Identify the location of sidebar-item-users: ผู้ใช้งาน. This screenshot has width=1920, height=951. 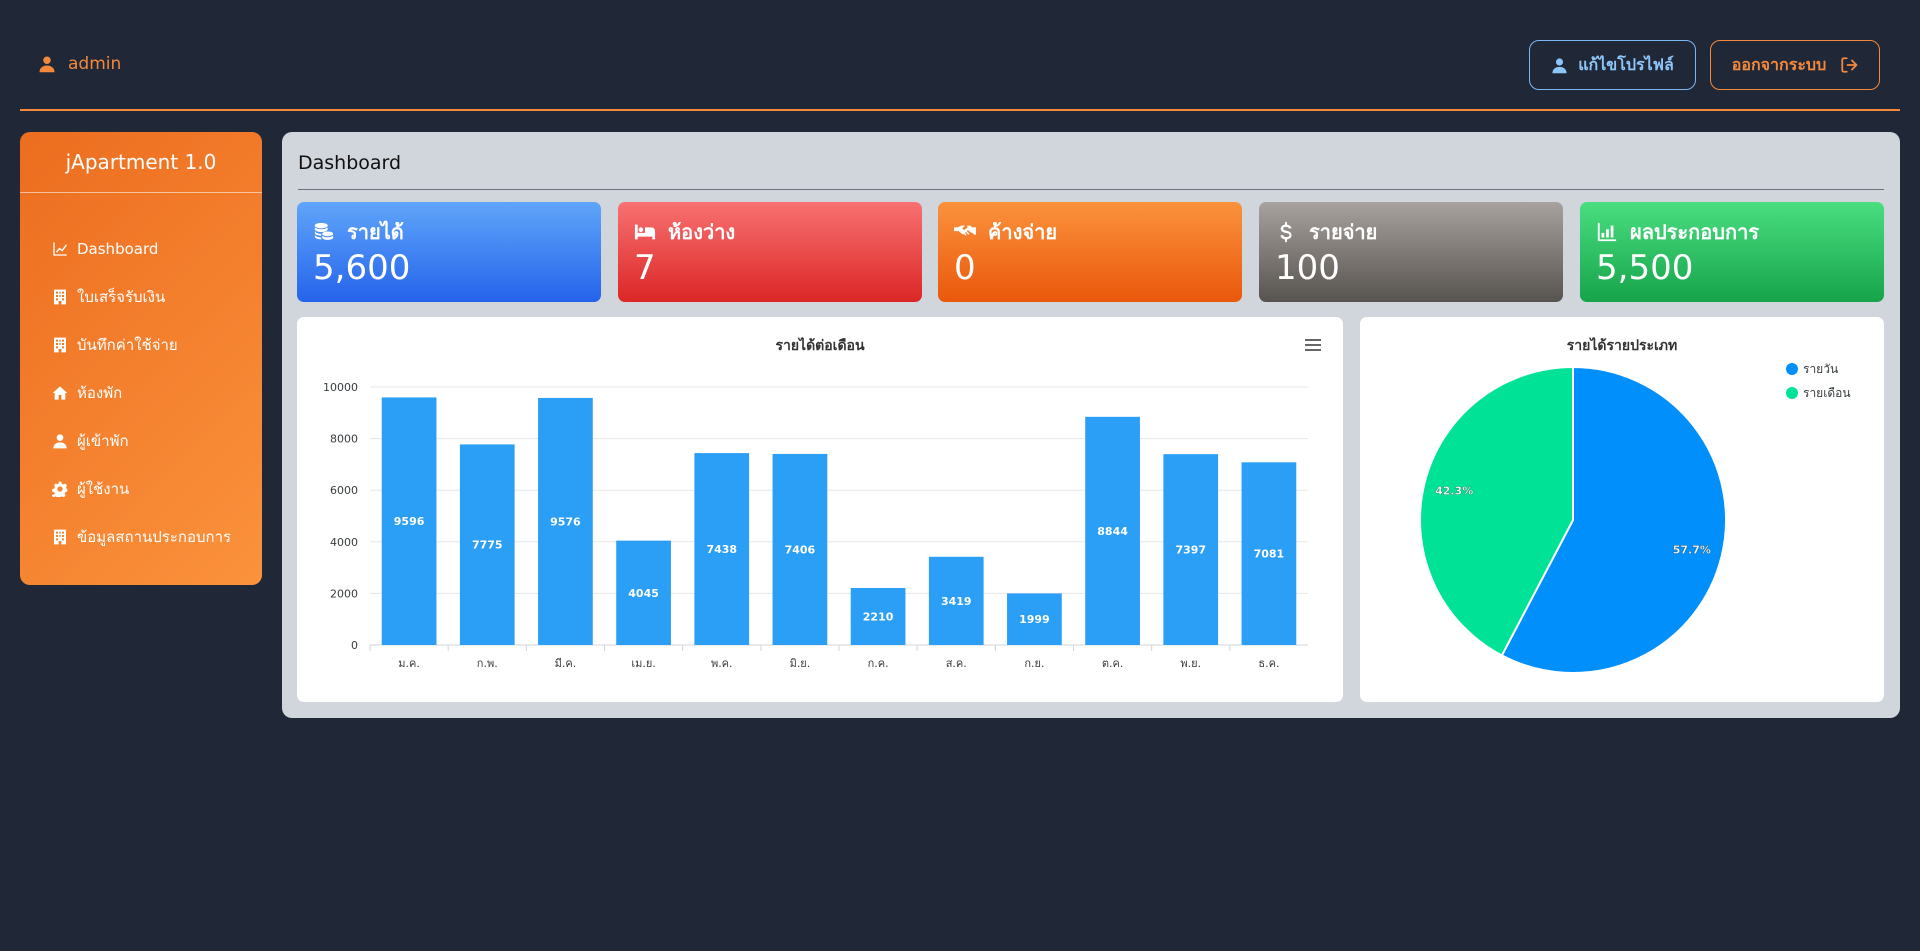
(141, 489).